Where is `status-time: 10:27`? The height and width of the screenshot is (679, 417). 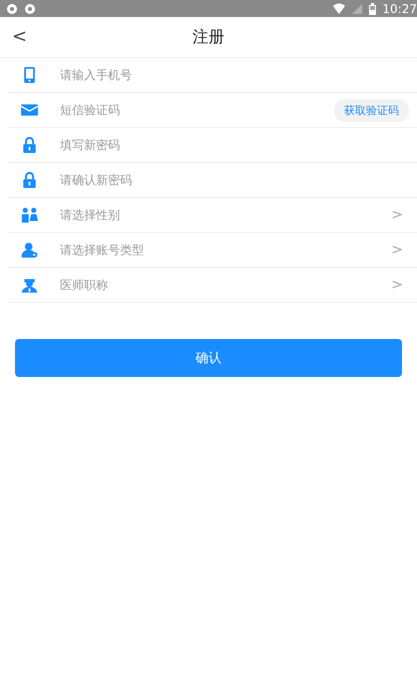
status-time: 10:27 is located at coordinates (399, 9).